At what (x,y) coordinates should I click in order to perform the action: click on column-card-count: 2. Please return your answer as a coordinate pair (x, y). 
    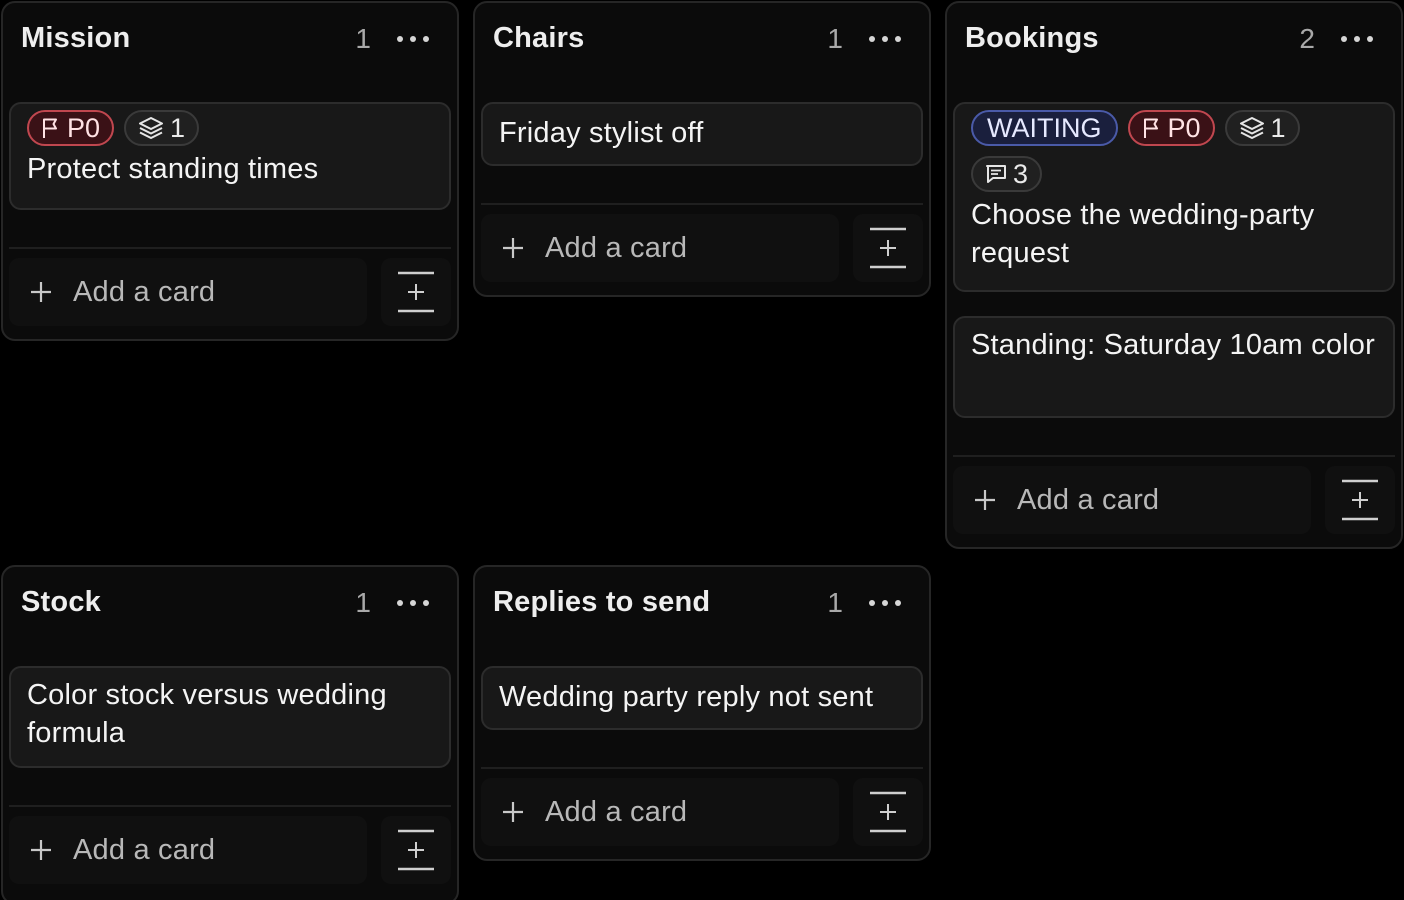
    Looking at the image, I should click on (1307, 38).